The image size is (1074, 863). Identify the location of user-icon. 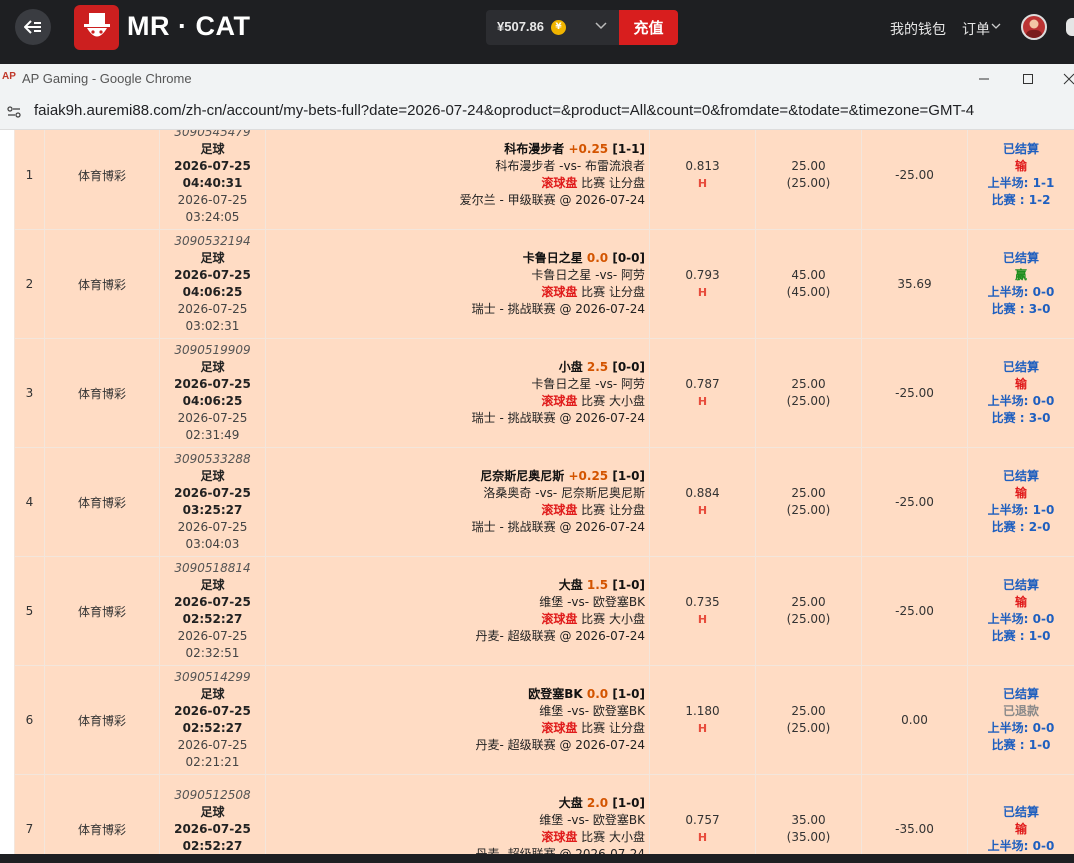
(1034, 28).